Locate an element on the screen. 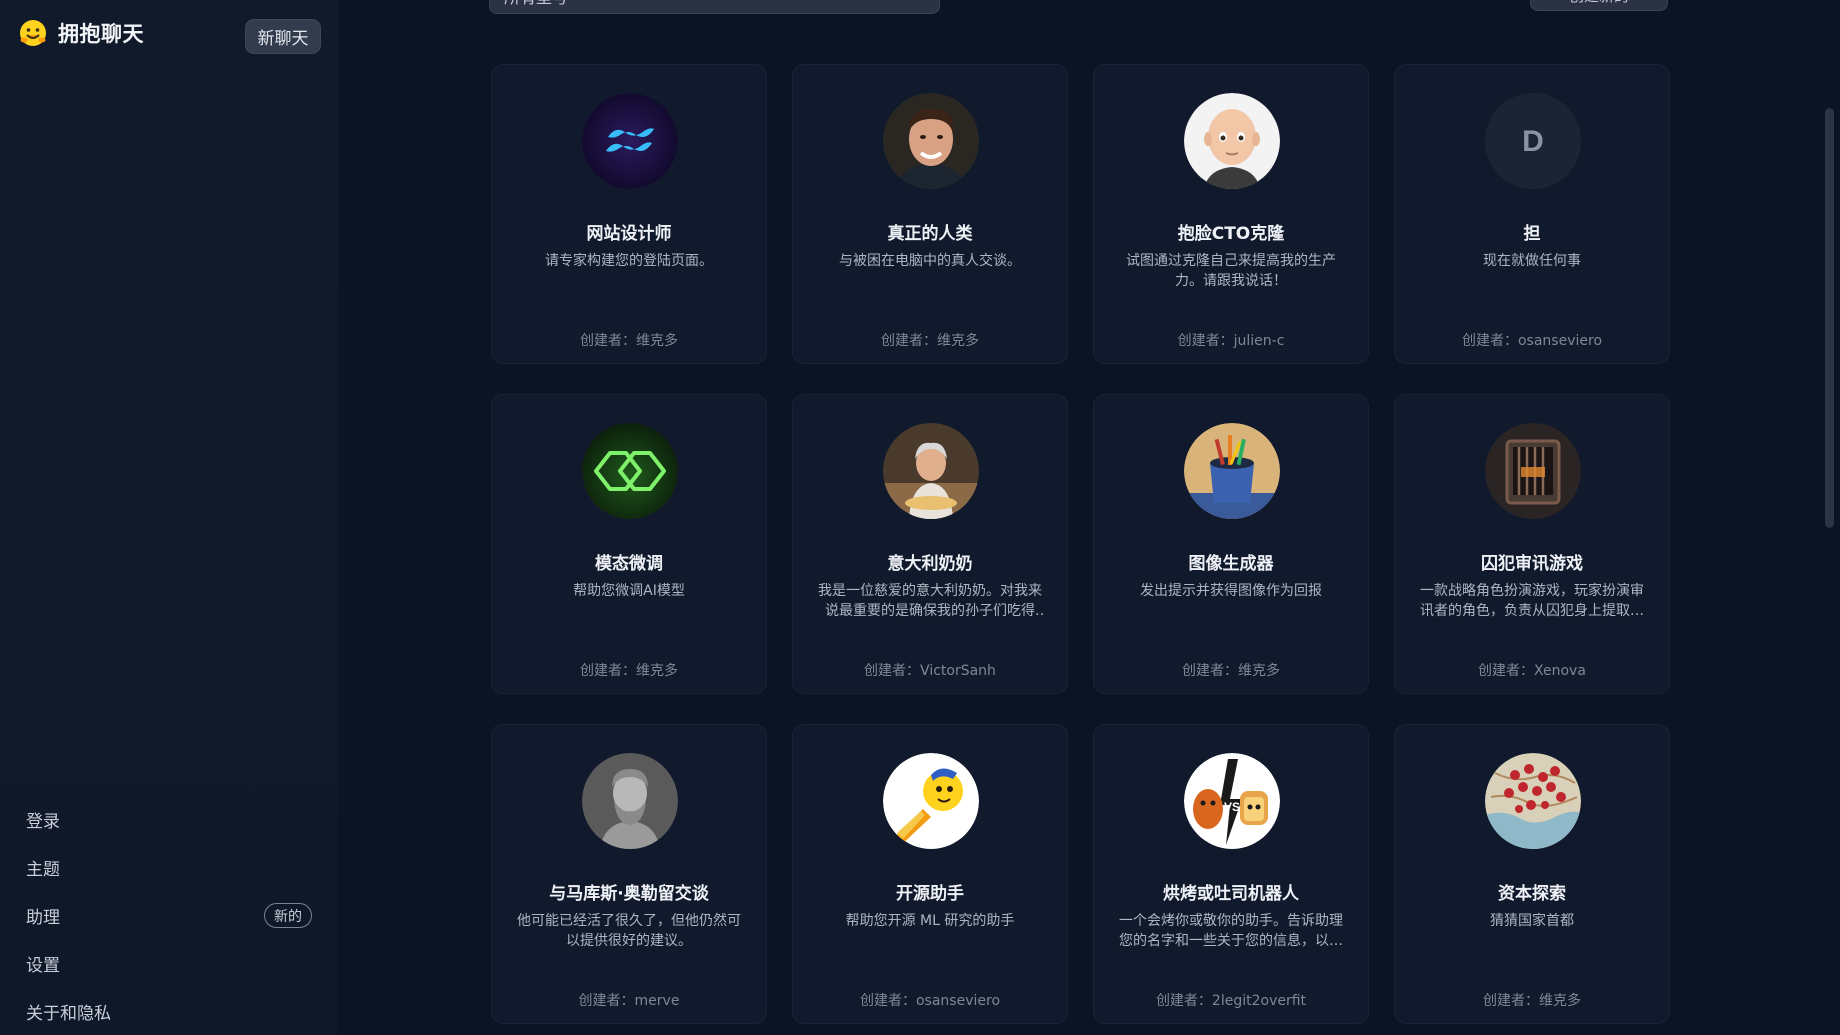 The height and width of the screenshot is (1035, 1840). assistant-title: 担 is located at coordinates (1532, 234).